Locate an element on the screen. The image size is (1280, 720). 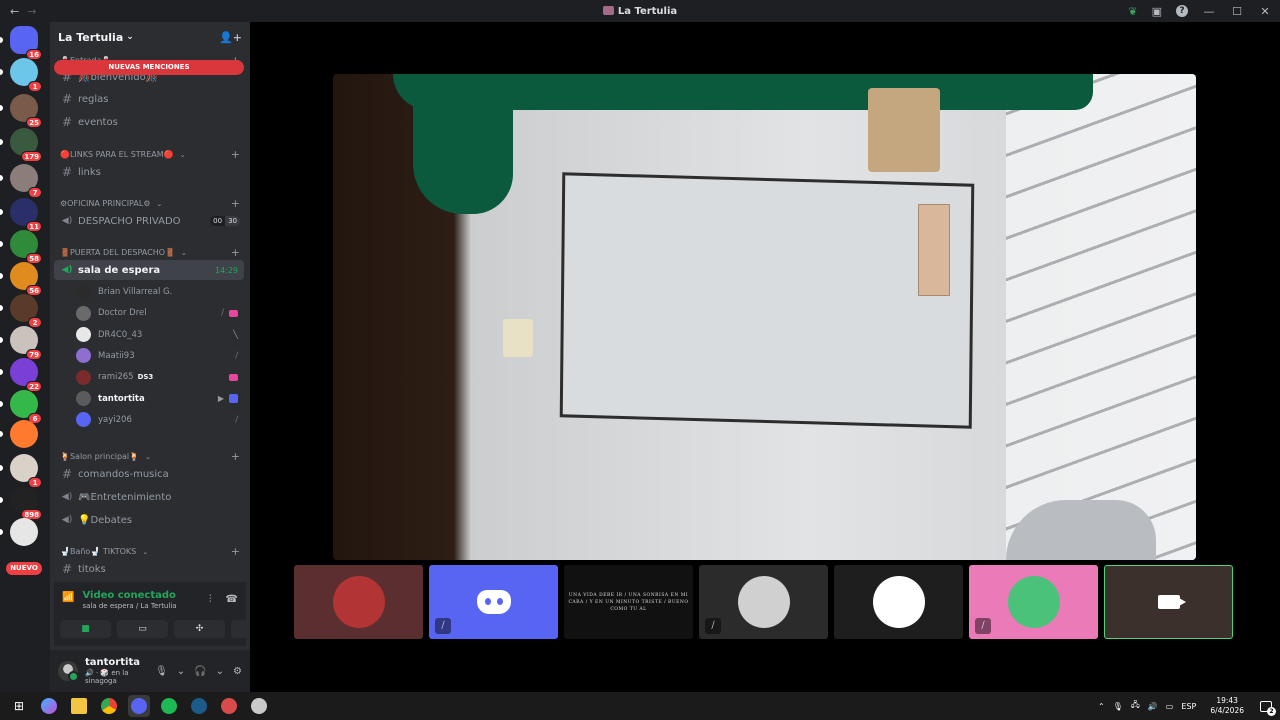
back-arrow-icon: ← is located at coordinates (14, 11).